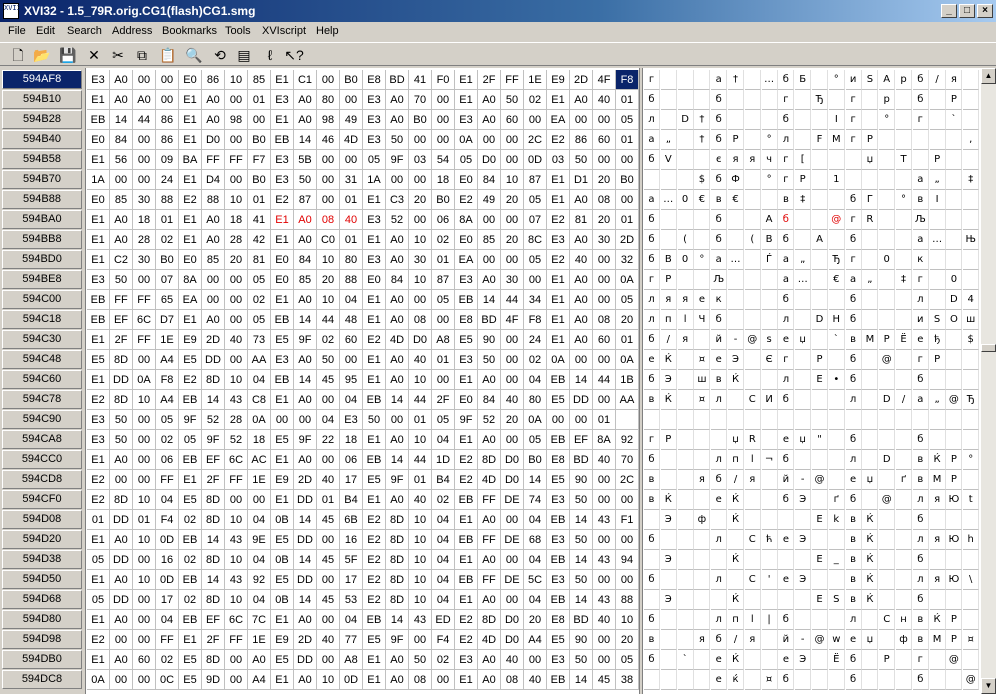 The image size is (996, 694). I want to click on text-cell: °, so click(836, 80).